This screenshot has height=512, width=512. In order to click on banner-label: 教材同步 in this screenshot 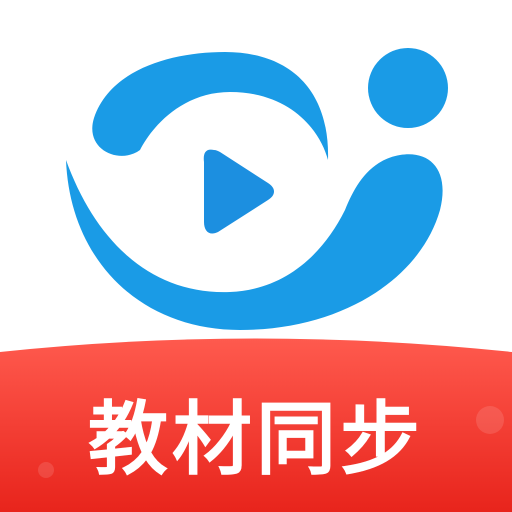, I will do `click(256, 439)`.